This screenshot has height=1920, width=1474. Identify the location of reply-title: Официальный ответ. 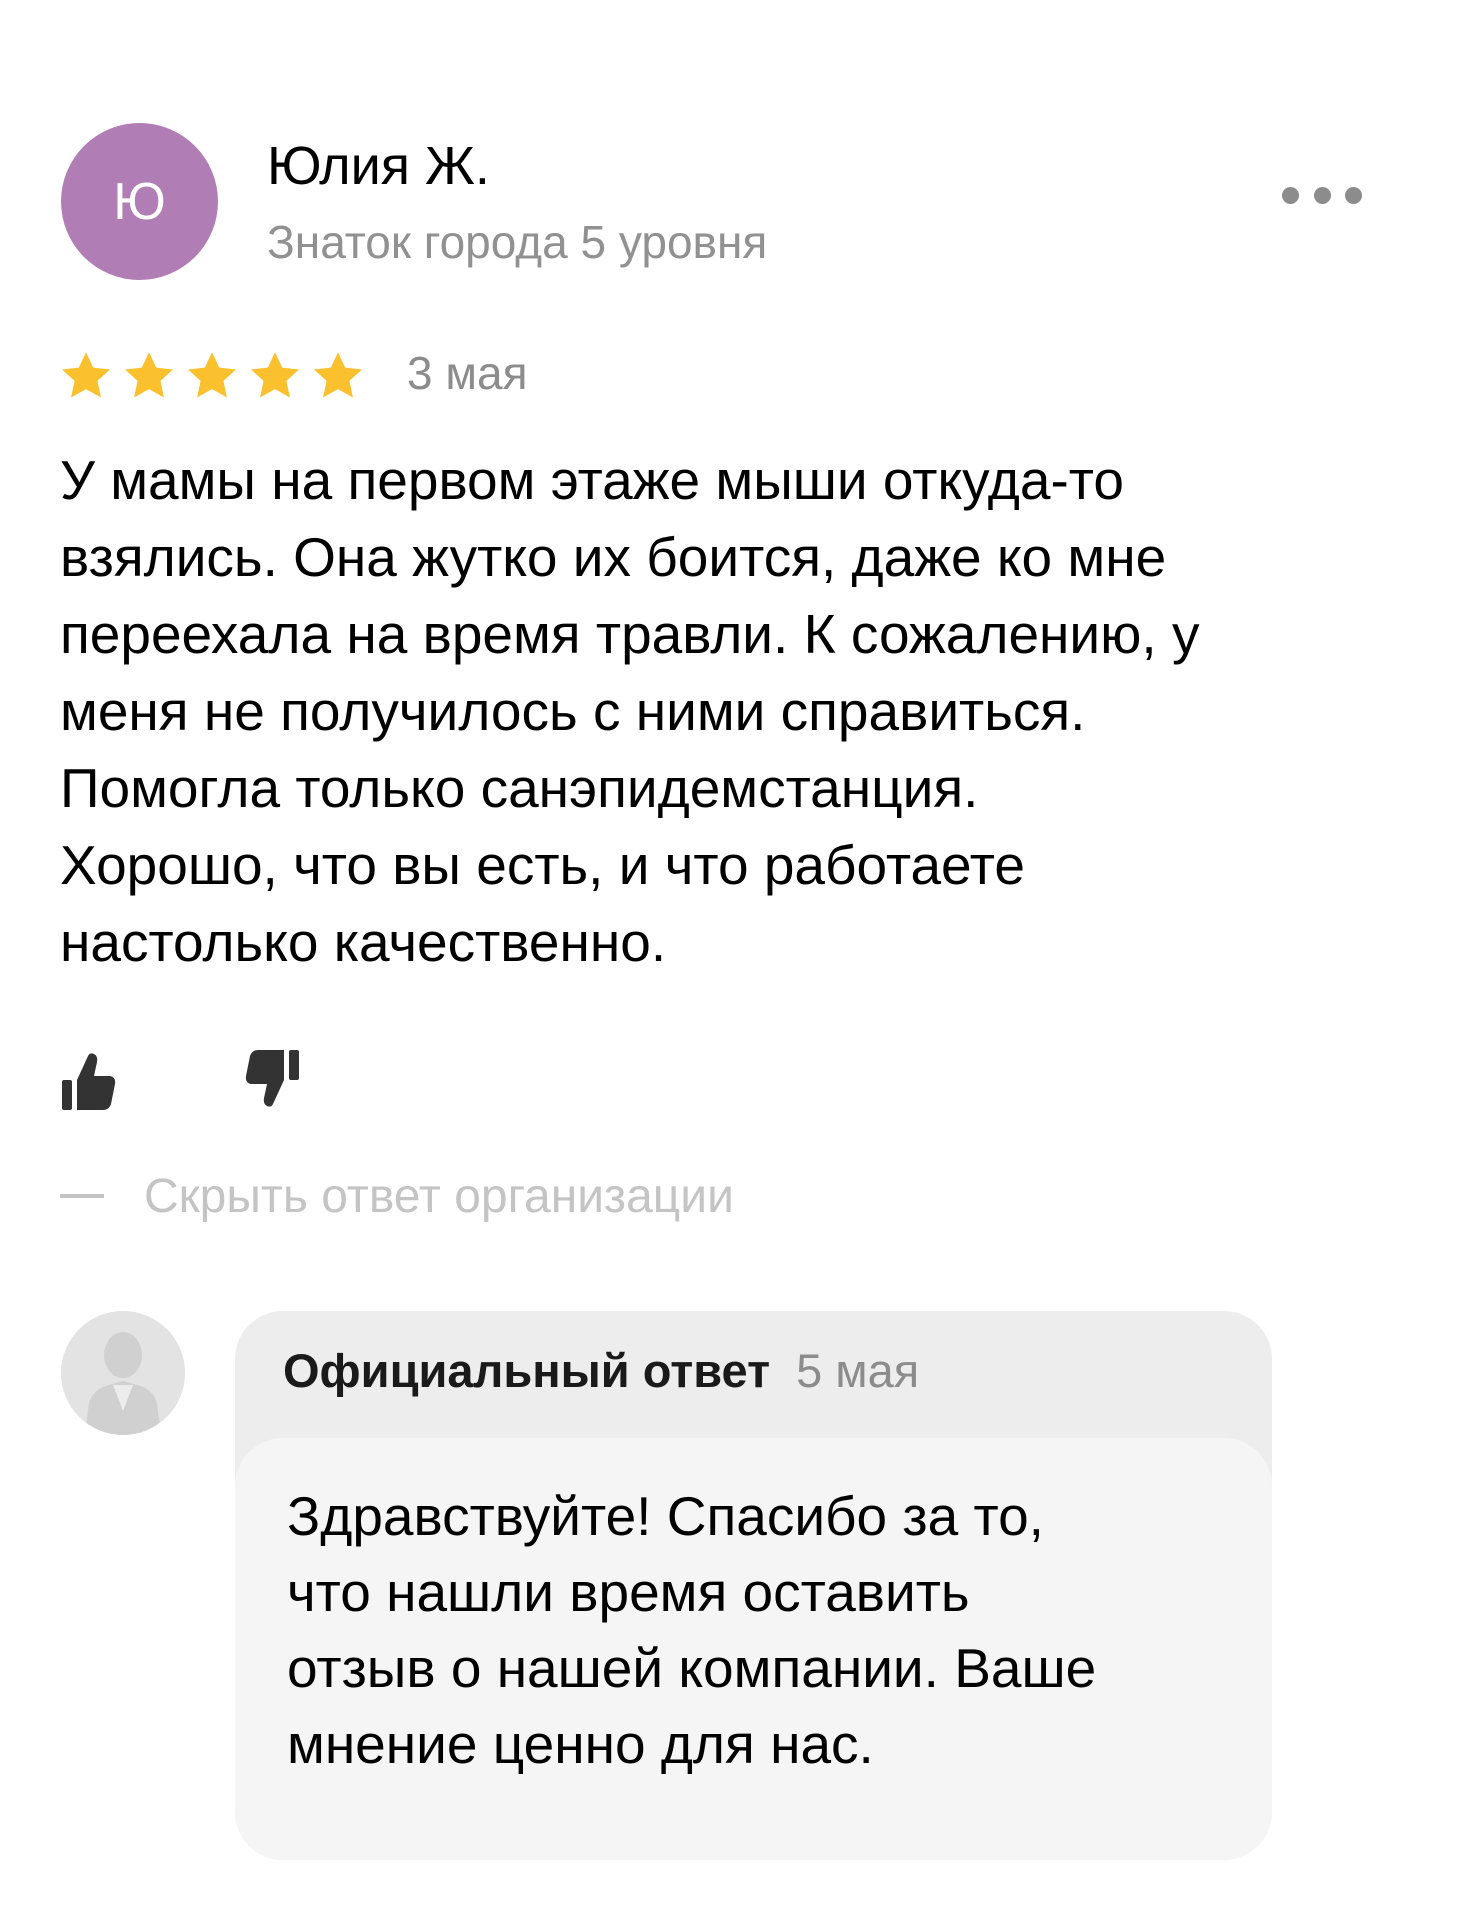
(527, 1370).